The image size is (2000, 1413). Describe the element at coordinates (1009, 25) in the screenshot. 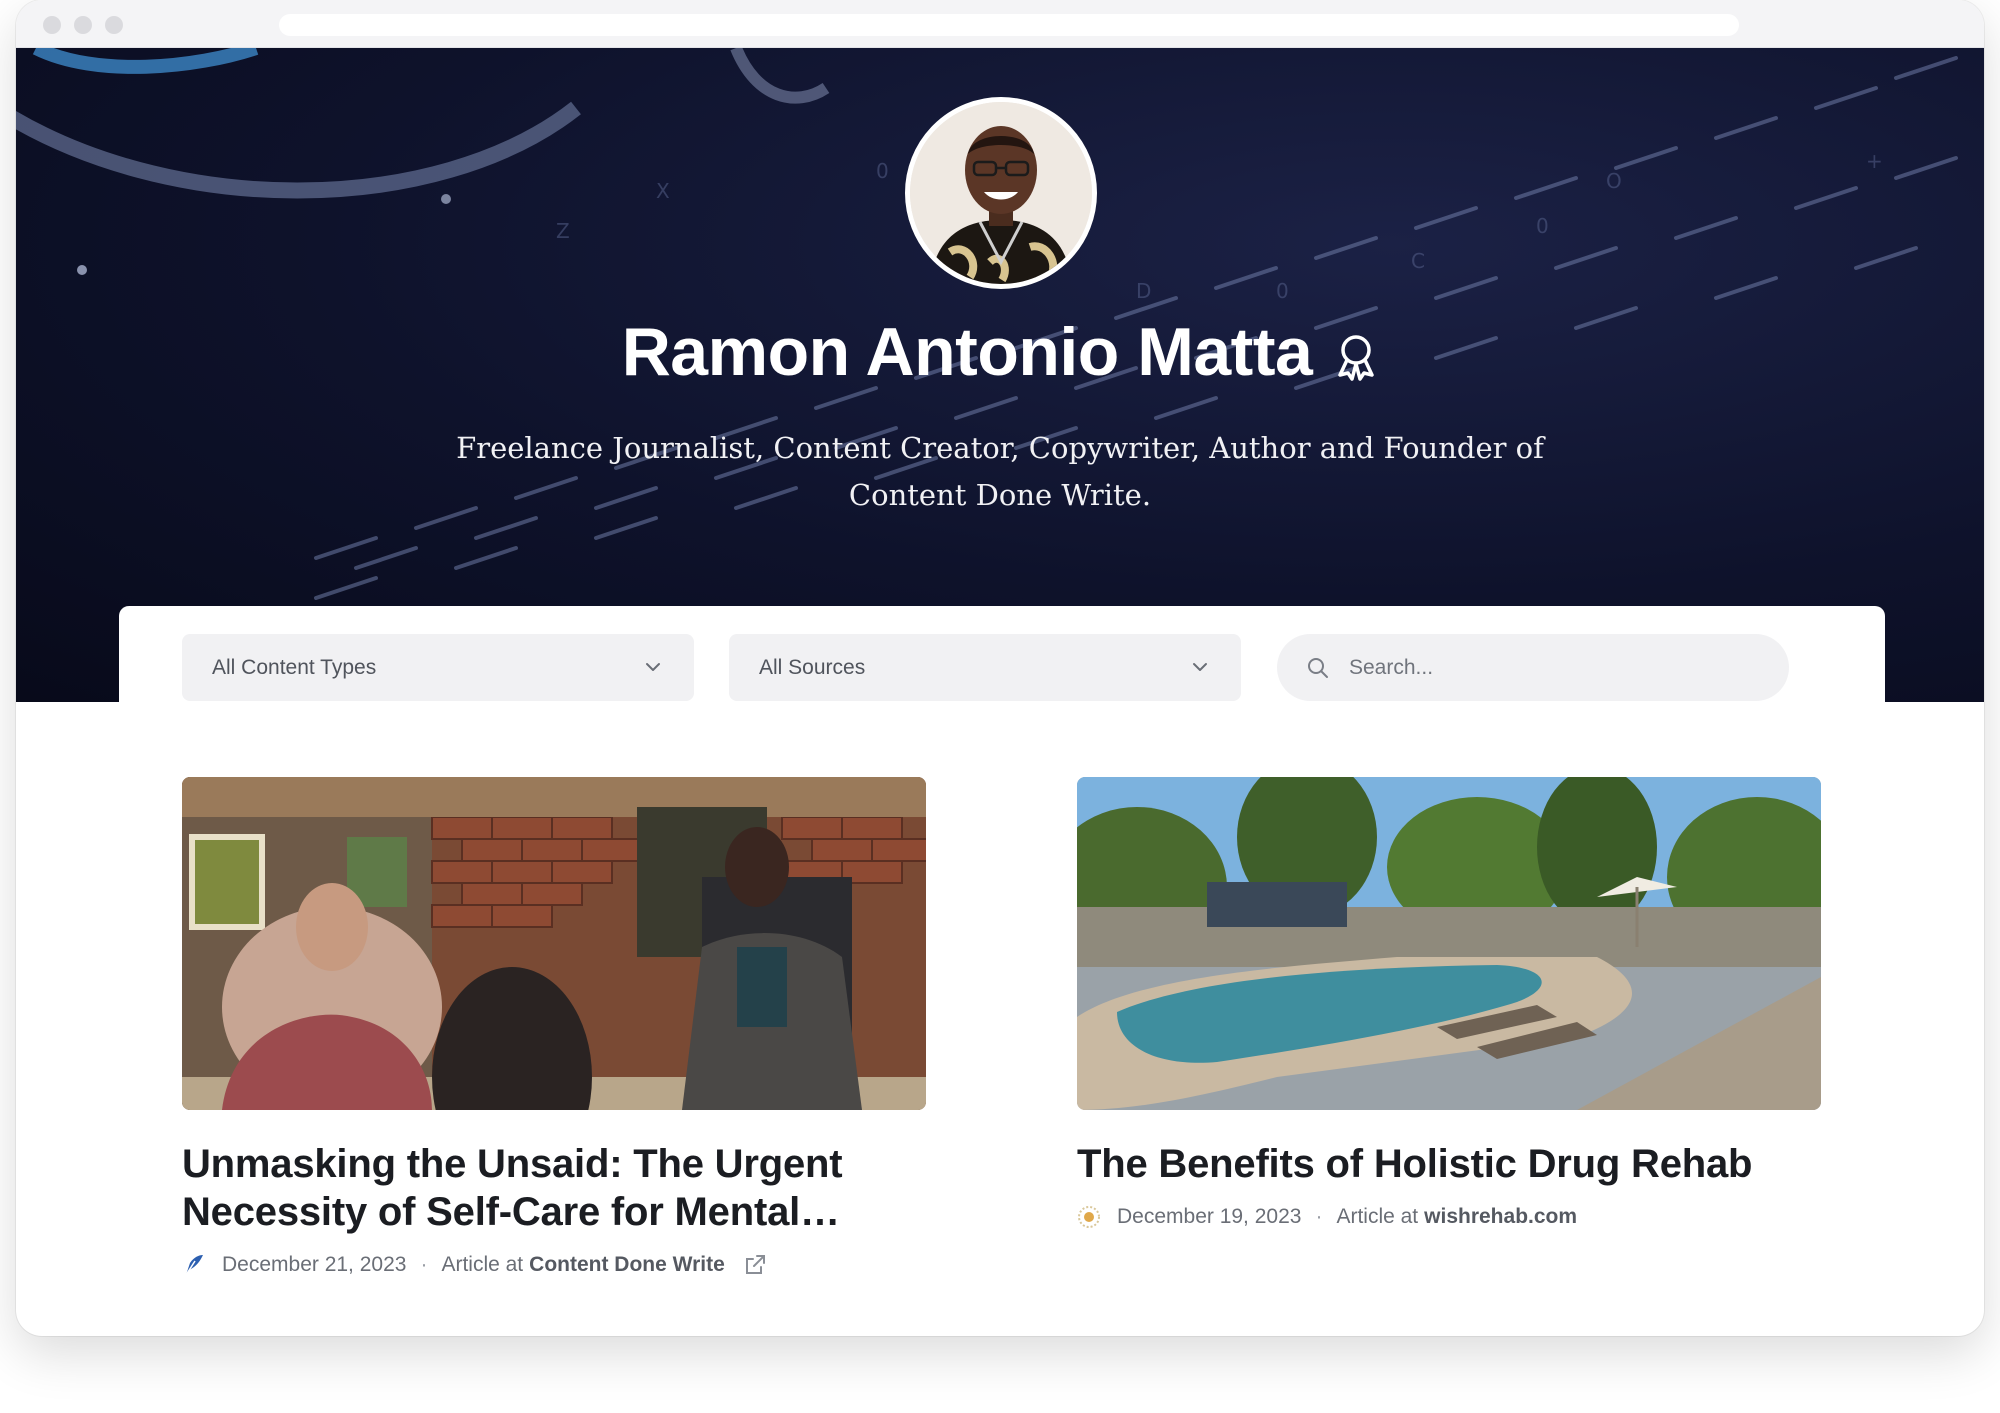

I see `address-bar` at that location.